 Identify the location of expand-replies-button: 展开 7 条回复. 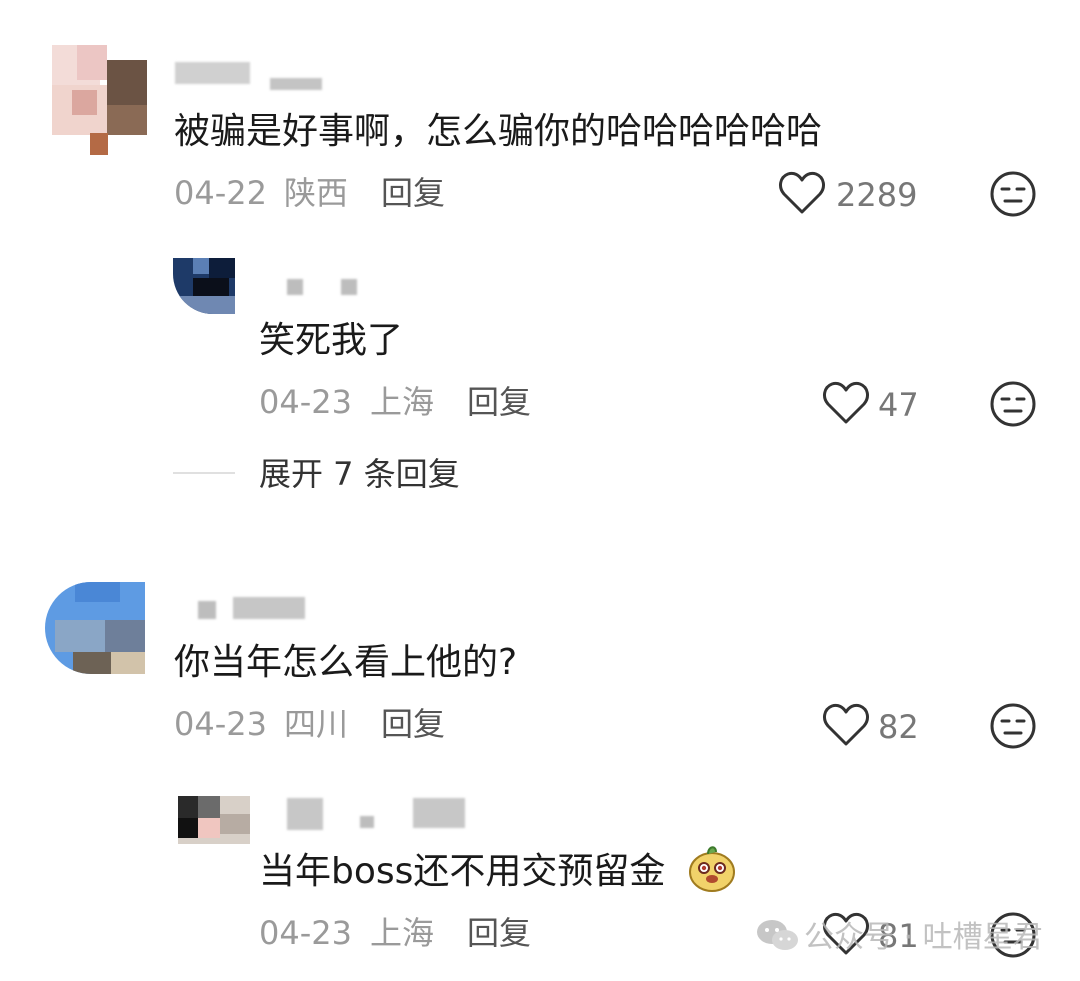
(359, 474).